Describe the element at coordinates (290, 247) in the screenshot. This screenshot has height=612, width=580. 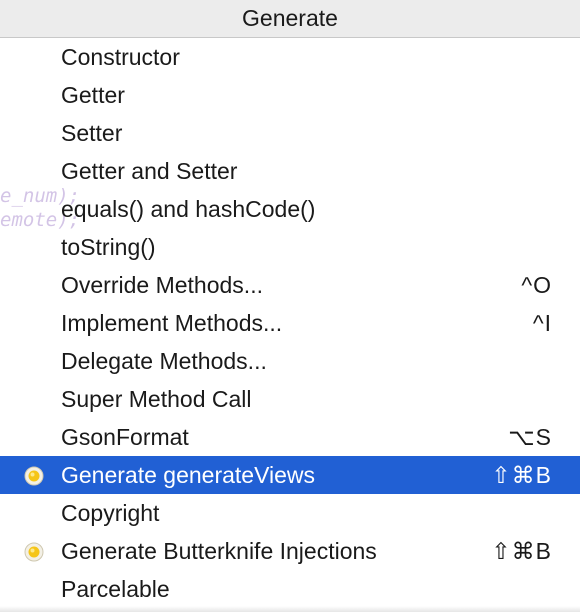
I see `menu-item-tostring: toString()` at that location.